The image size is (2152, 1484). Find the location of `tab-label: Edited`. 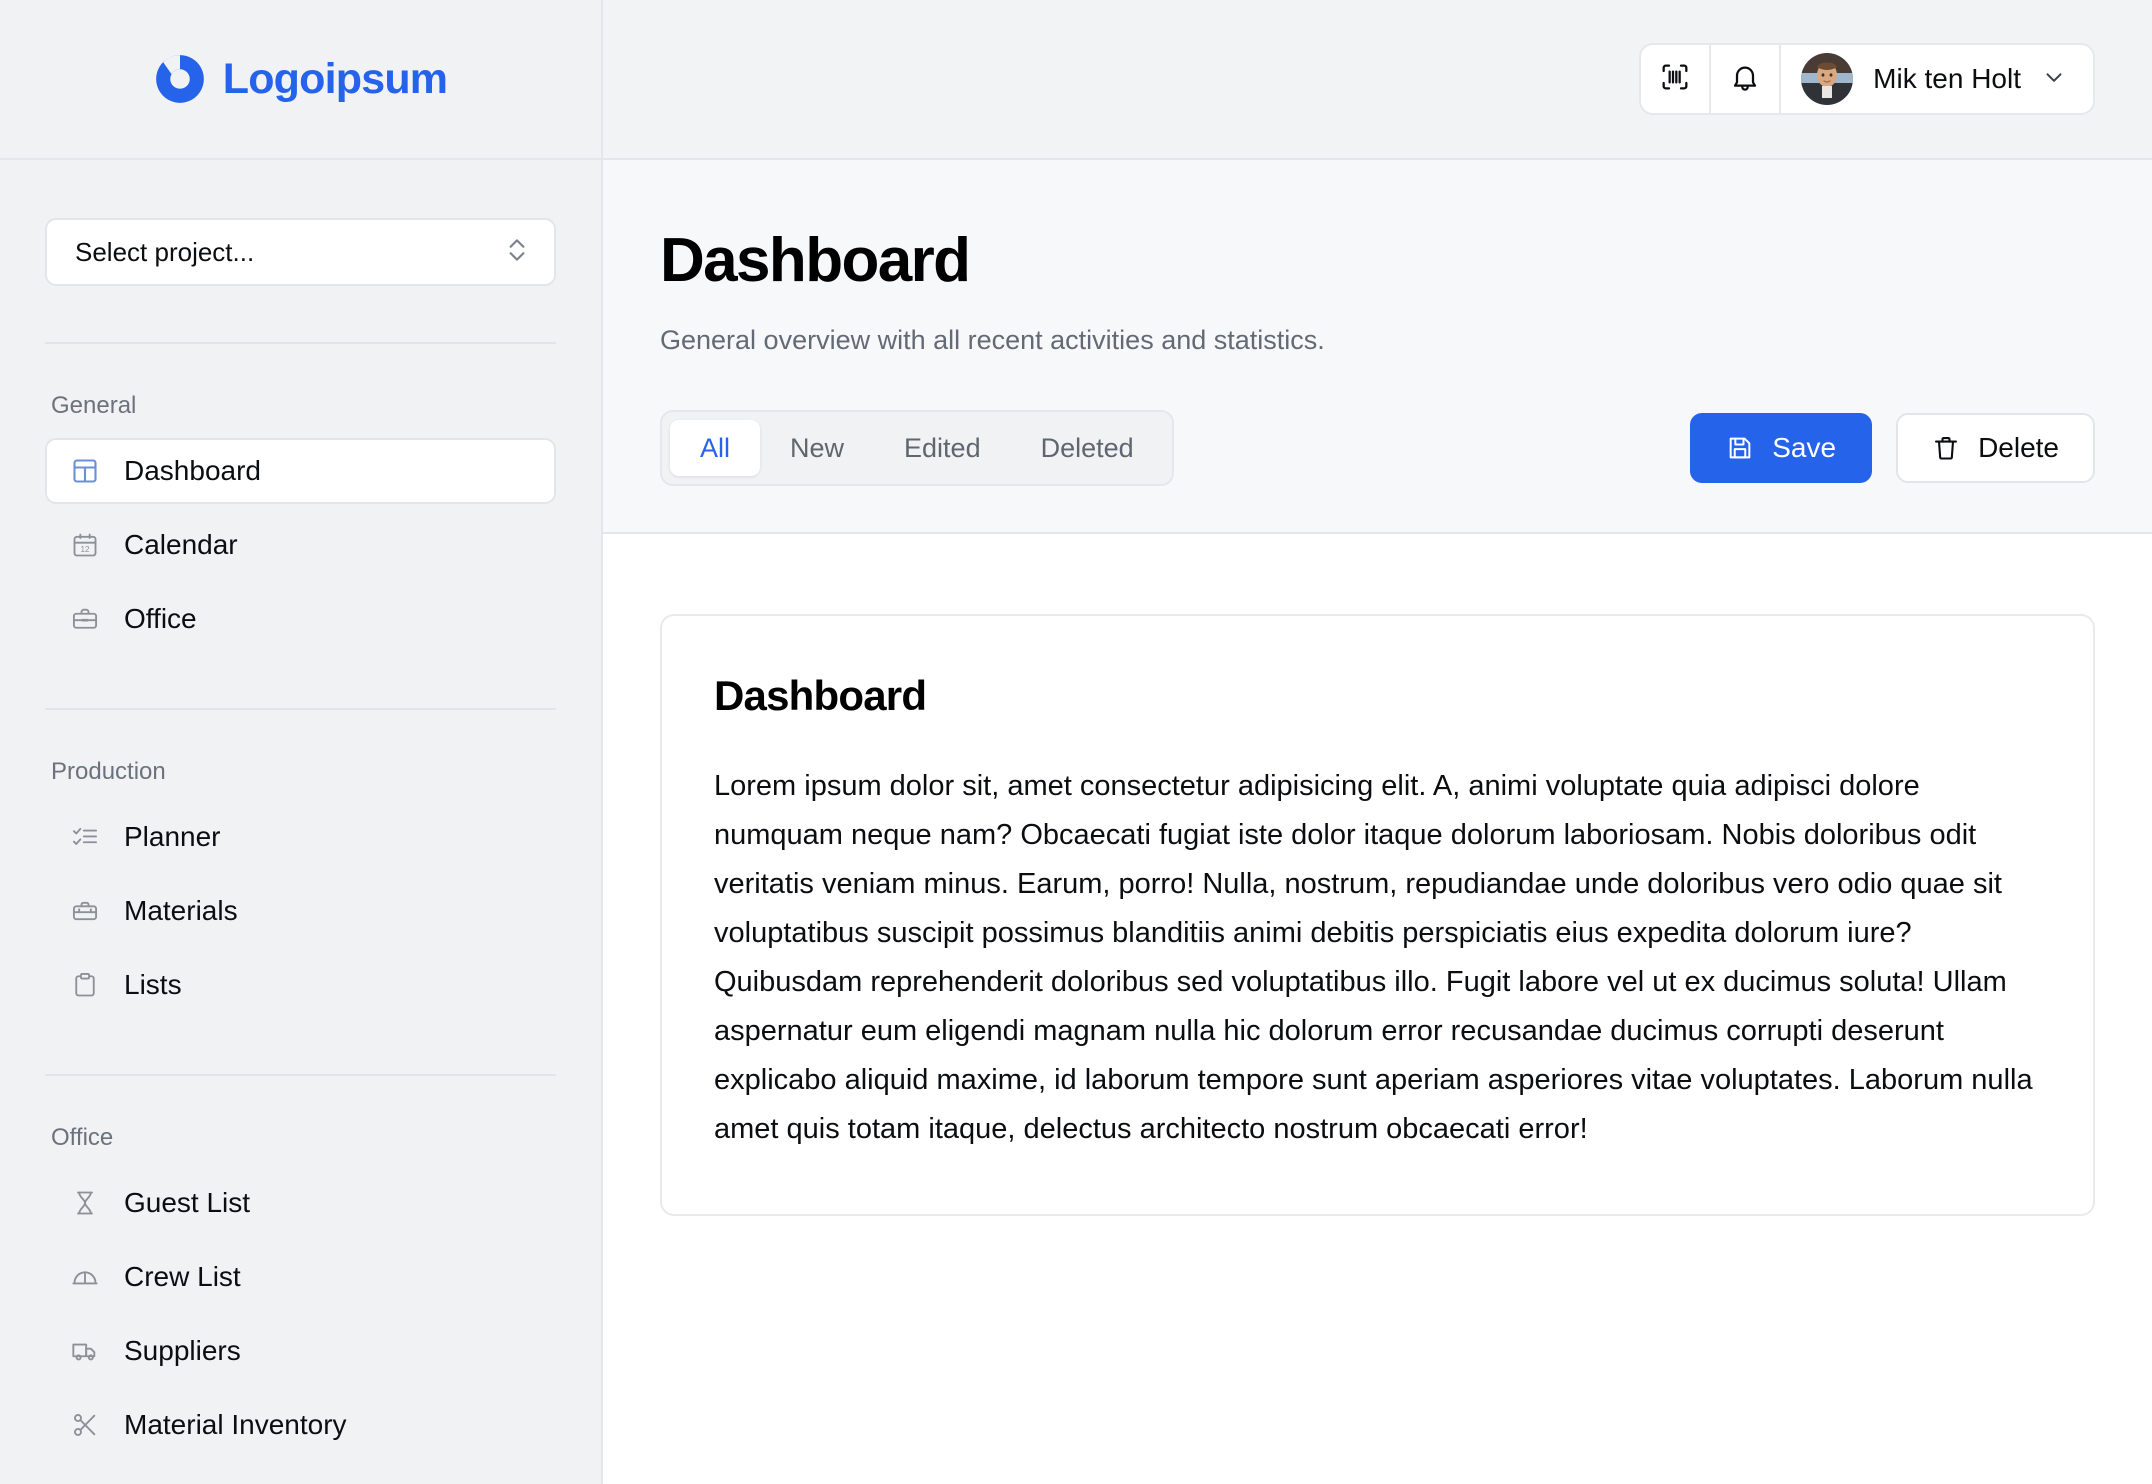

tab-label: Edited is located at coordinates (942, 447).